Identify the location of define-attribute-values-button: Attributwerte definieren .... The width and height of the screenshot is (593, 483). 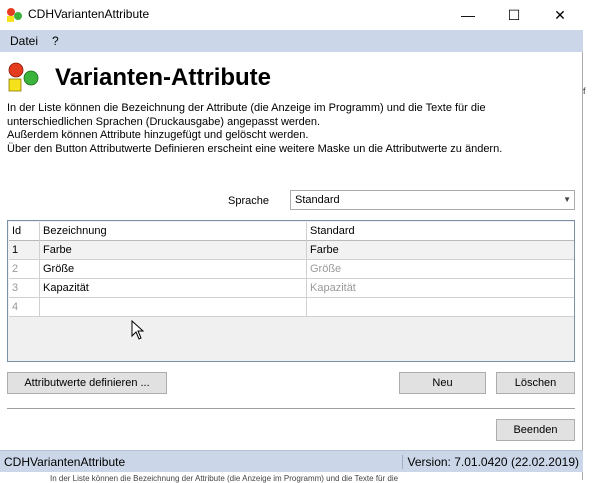
(87, 383).